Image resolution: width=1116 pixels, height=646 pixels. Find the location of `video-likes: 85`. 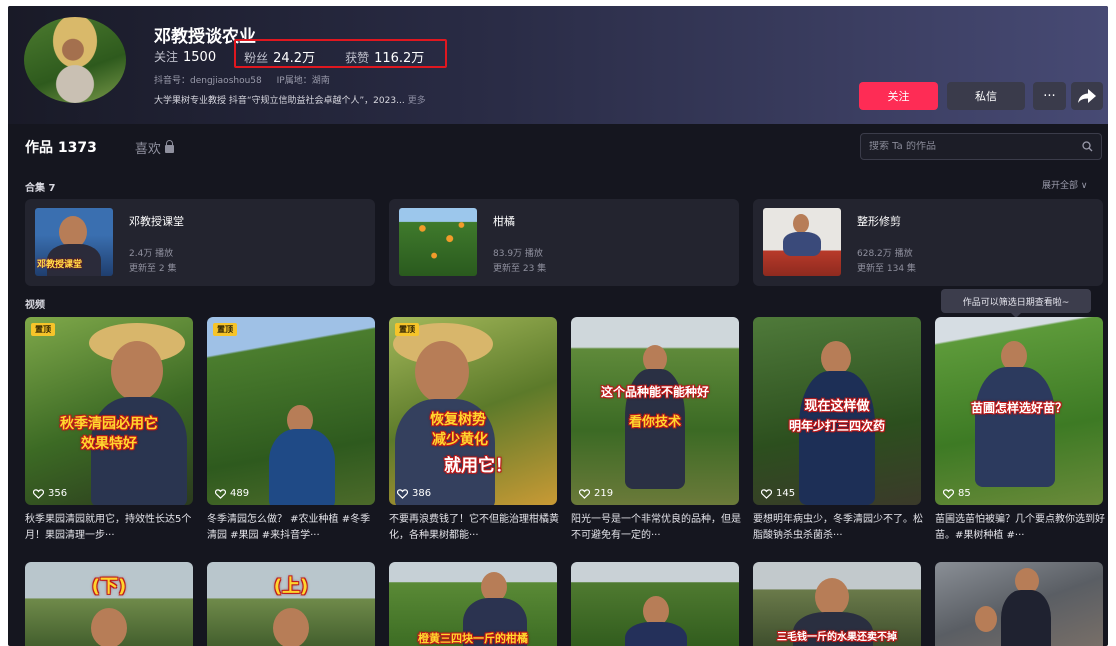

video-likes: 85 is located at coordinates (957, 493).